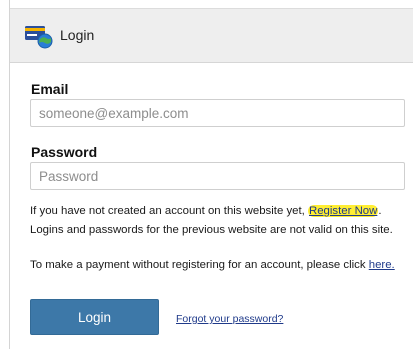 Image resolution: width=413 pixels, height=349 pixels. I want to click on register-note-end: ., so click(380, 211).